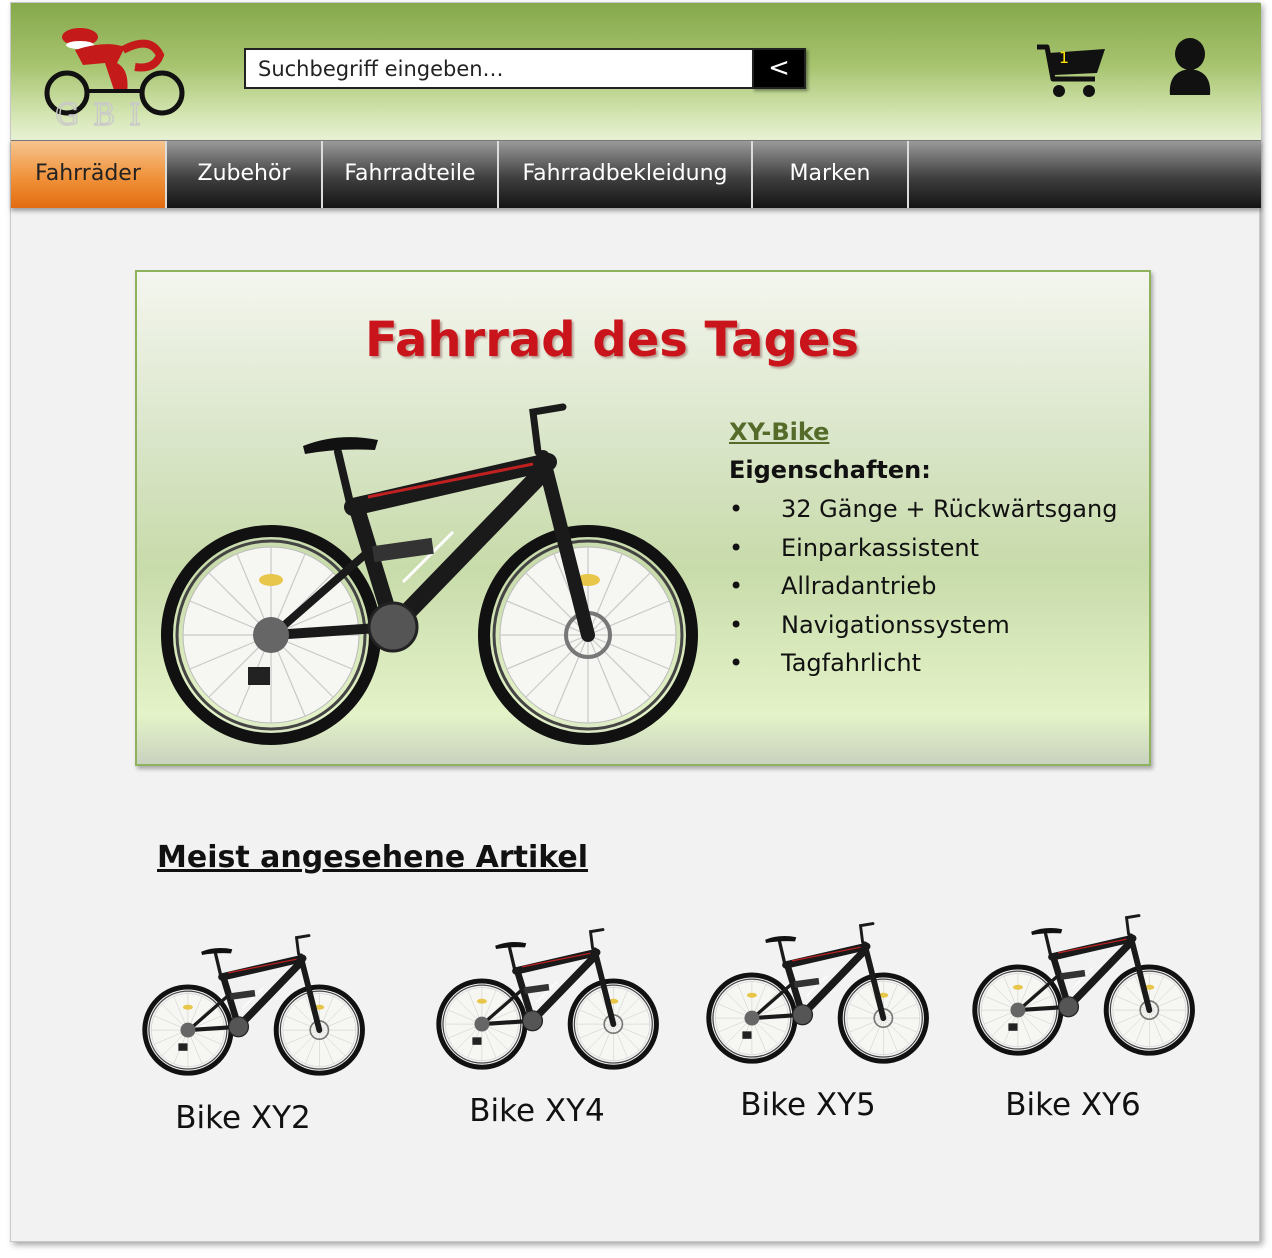 Image resolution: width=1272 pixels, height=1258 pixels. What do you see at coordinates (808, 1105) in the screenshot?
I see `product-label-xy5: Bike XY5` at bounding box center [808, 1105].